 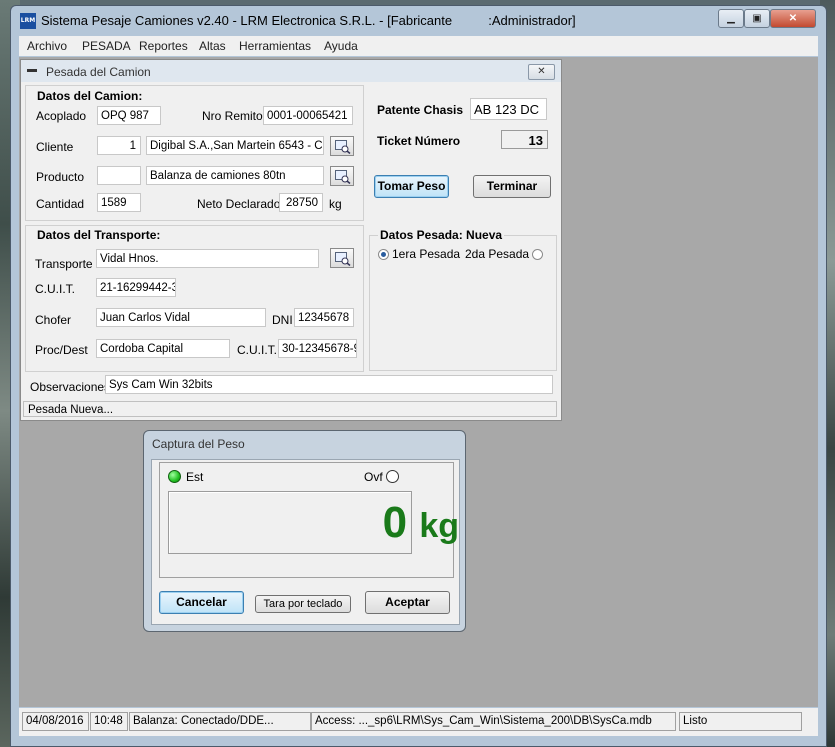 I want to click on proc-label: Proc/Dest, so click(x=61, y=350).